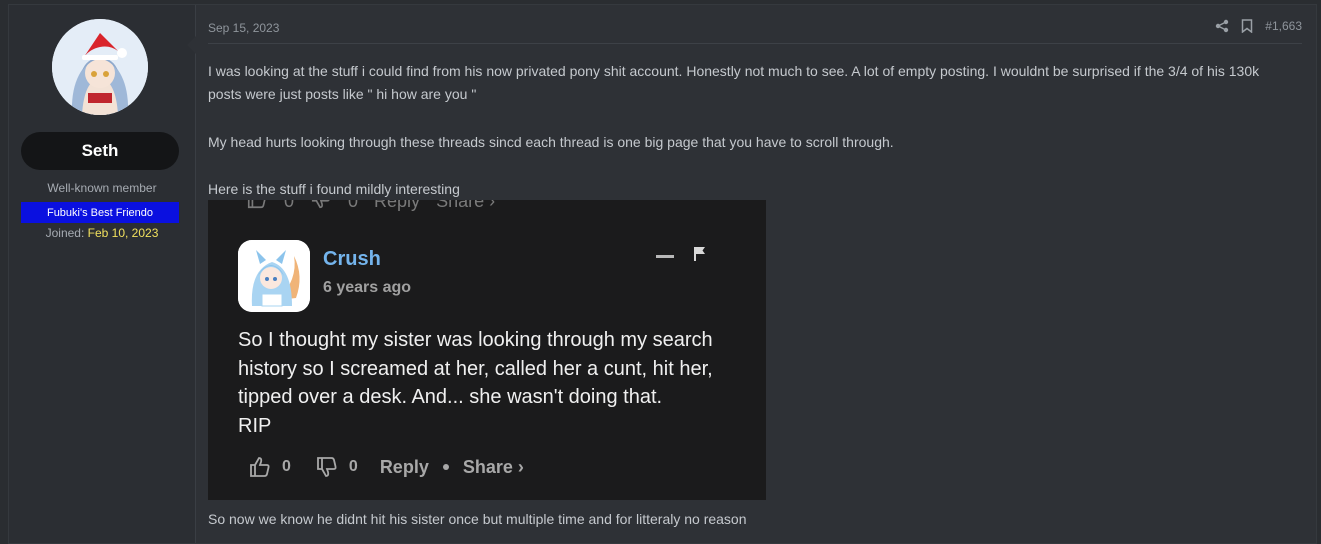 The width and height of the screenshot is (1321, 544). Describe the element at coordinates (1258, 26) in the screenshot. I see `post-header-actions: #1,663` at that location.